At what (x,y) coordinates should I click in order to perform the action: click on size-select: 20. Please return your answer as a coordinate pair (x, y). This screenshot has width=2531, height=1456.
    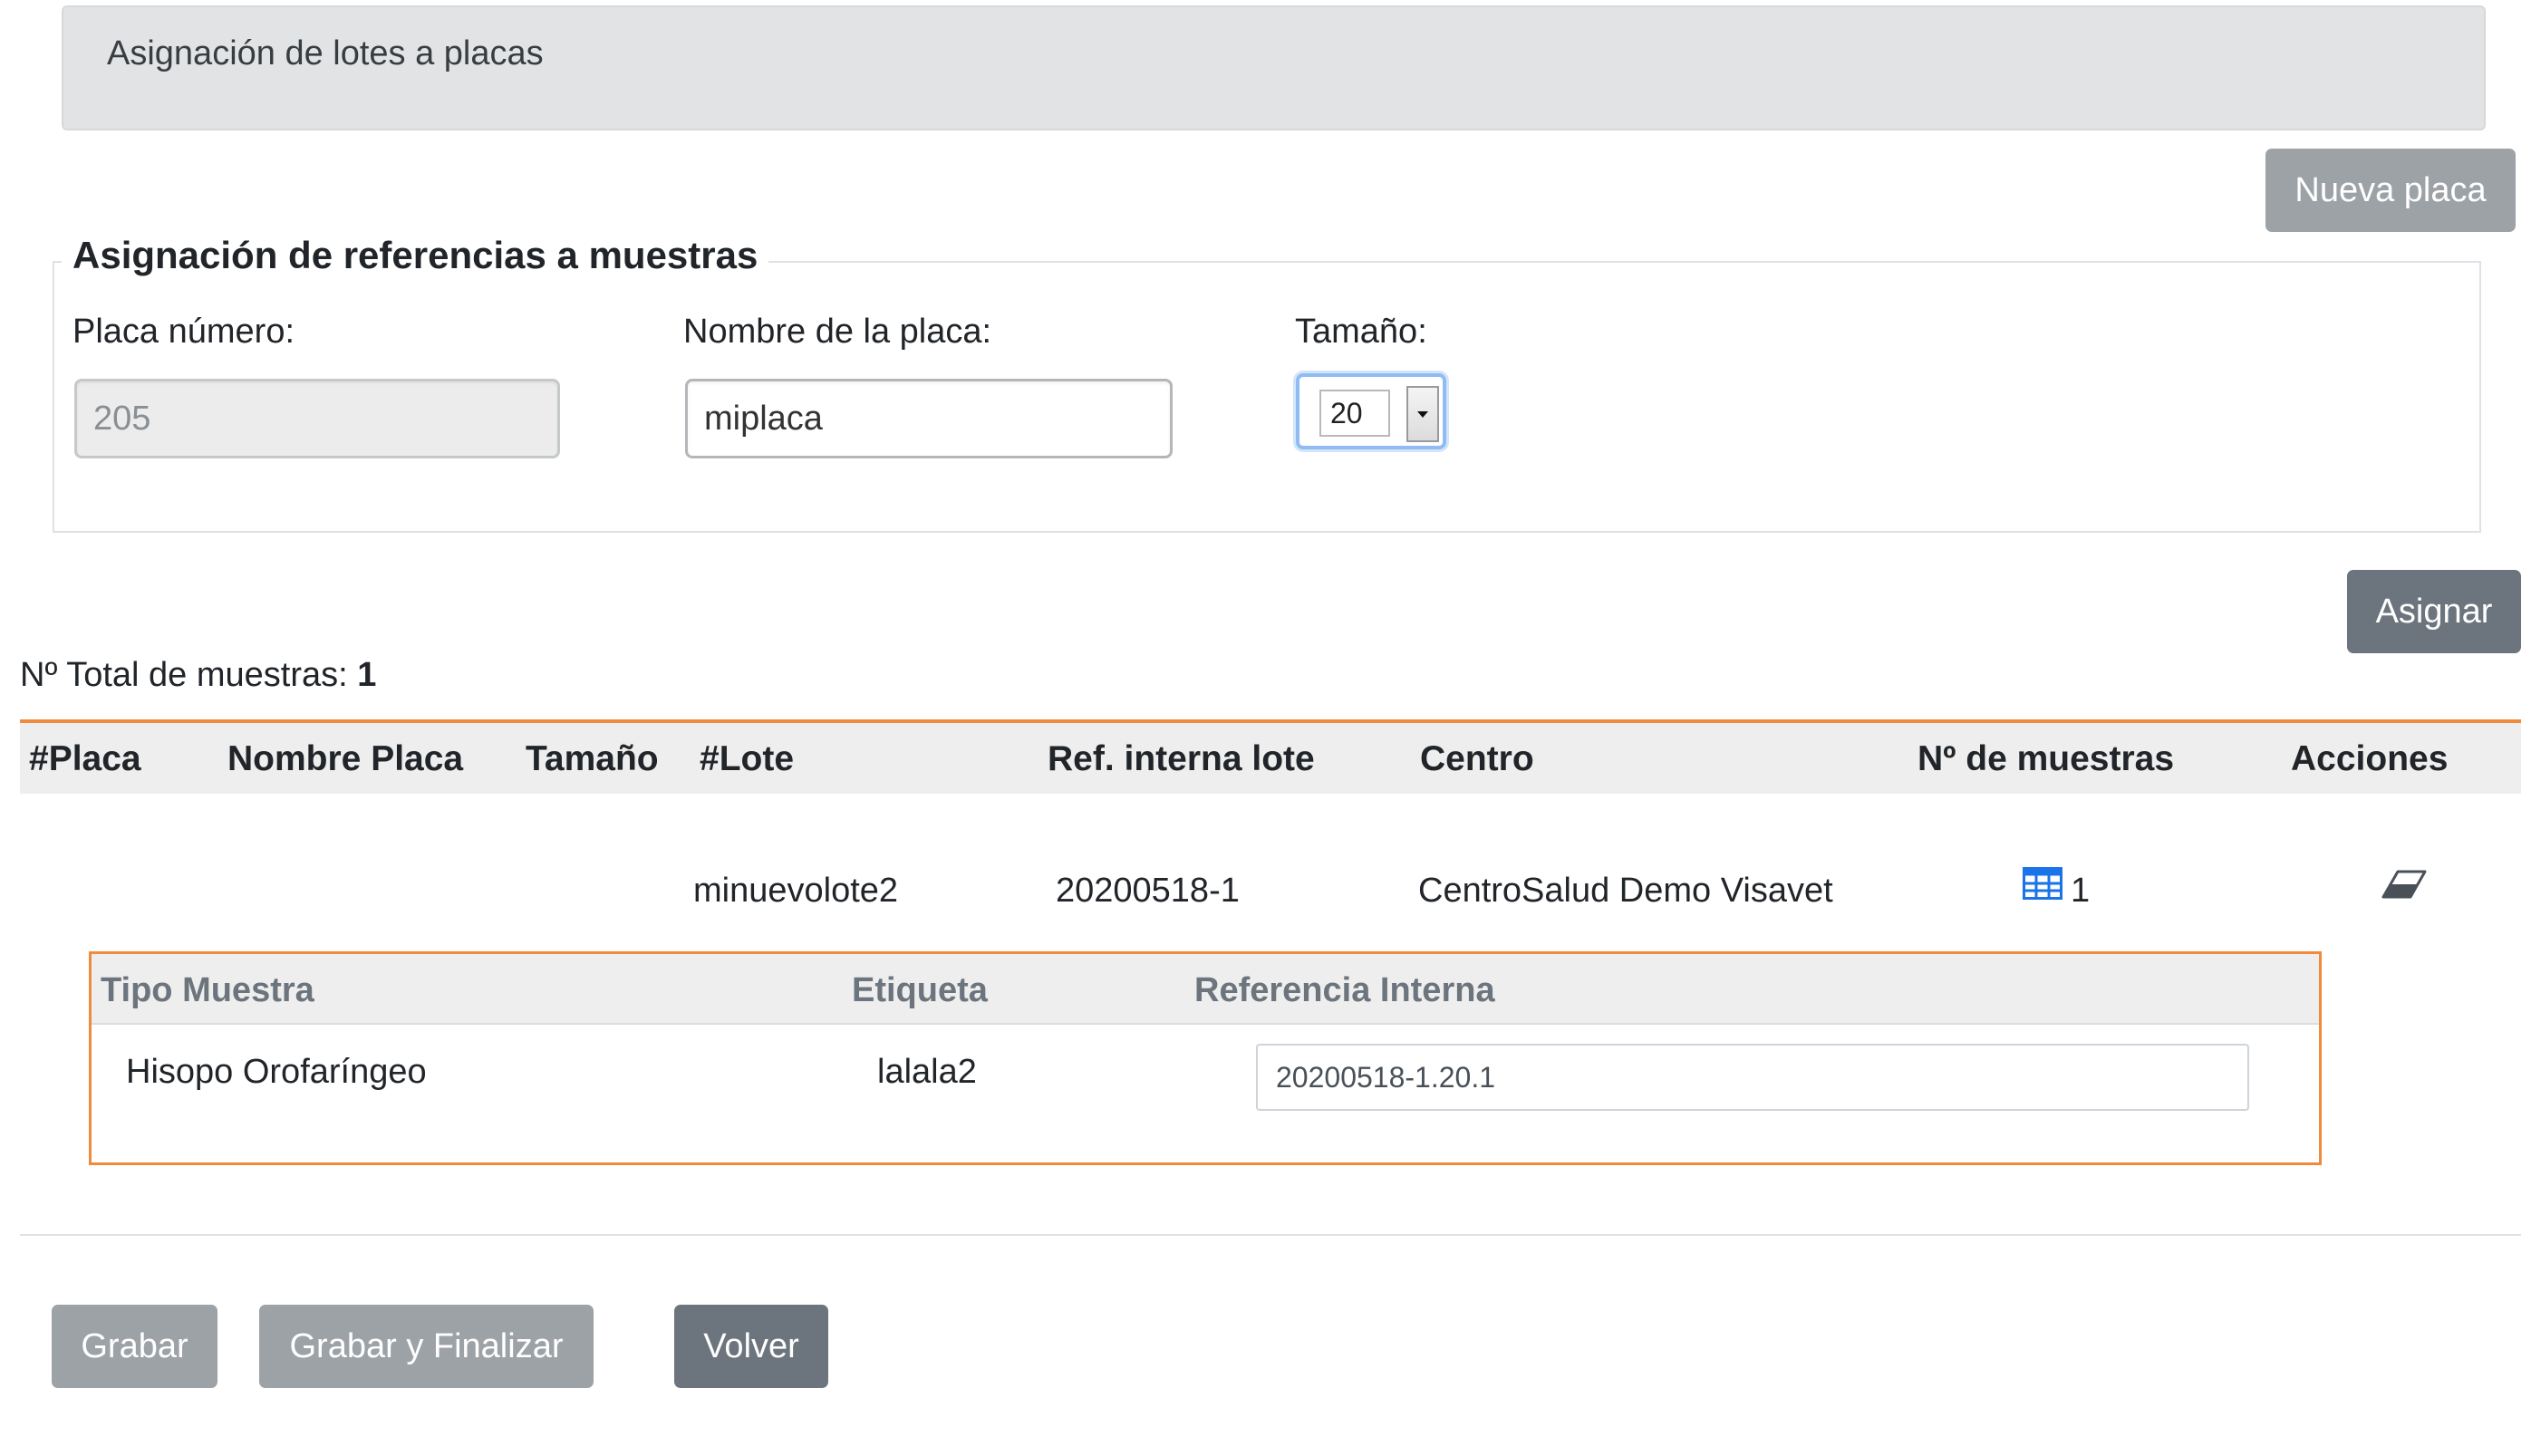
    Looking at the image, I should click on (1371, 411).